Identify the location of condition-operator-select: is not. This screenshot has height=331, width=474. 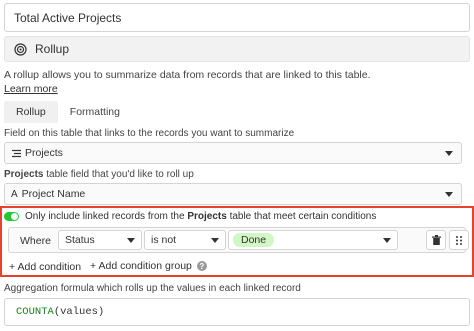
(185, 240).